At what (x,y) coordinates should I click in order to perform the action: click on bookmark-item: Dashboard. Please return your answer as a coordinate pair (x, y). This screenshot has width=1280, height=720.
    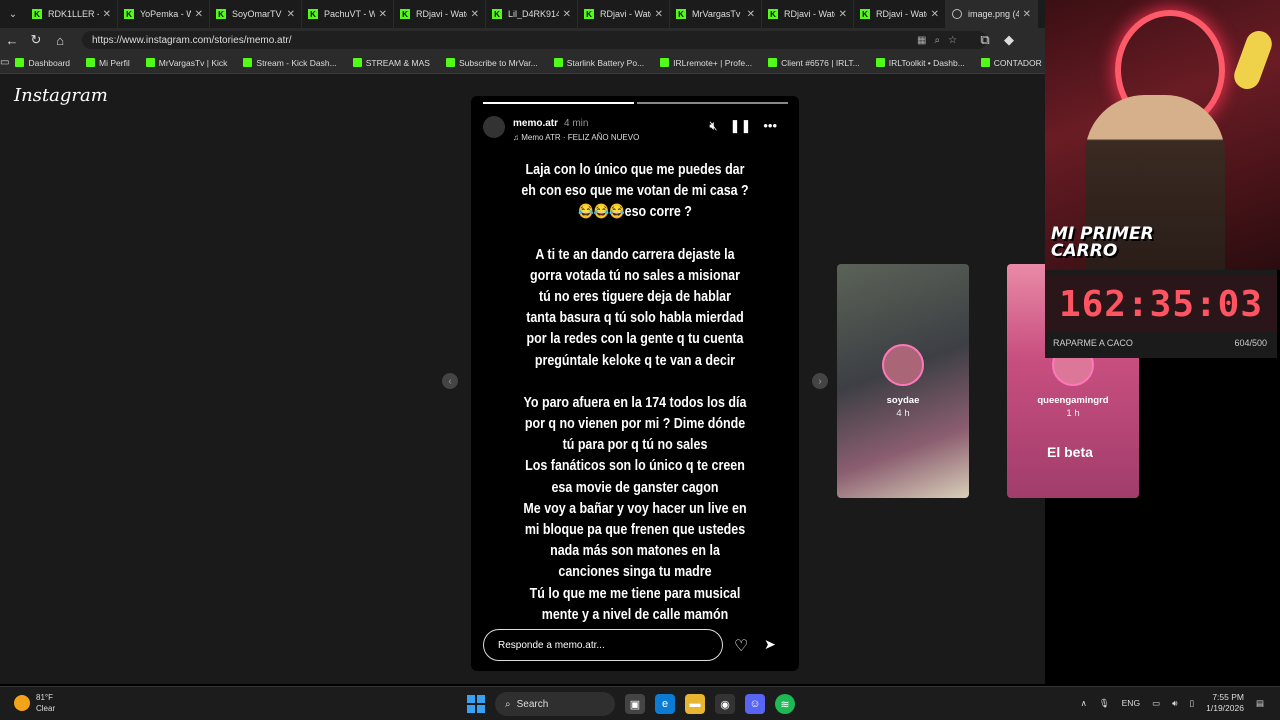
    Looking at the image, I should click on (42, 63).